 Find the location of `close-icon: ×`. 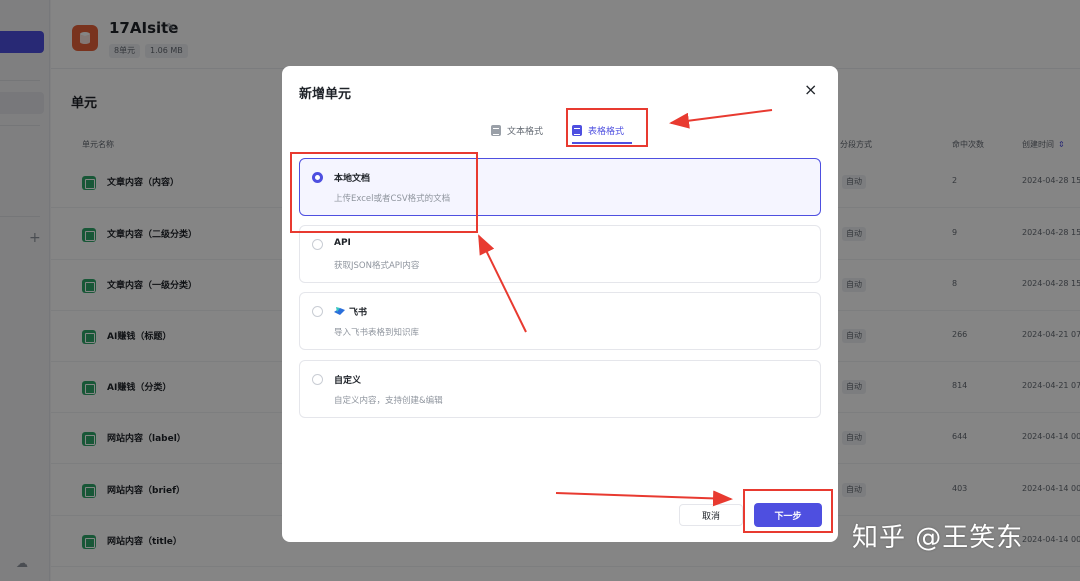

close-icon: × is located at coordinates (810, 89).